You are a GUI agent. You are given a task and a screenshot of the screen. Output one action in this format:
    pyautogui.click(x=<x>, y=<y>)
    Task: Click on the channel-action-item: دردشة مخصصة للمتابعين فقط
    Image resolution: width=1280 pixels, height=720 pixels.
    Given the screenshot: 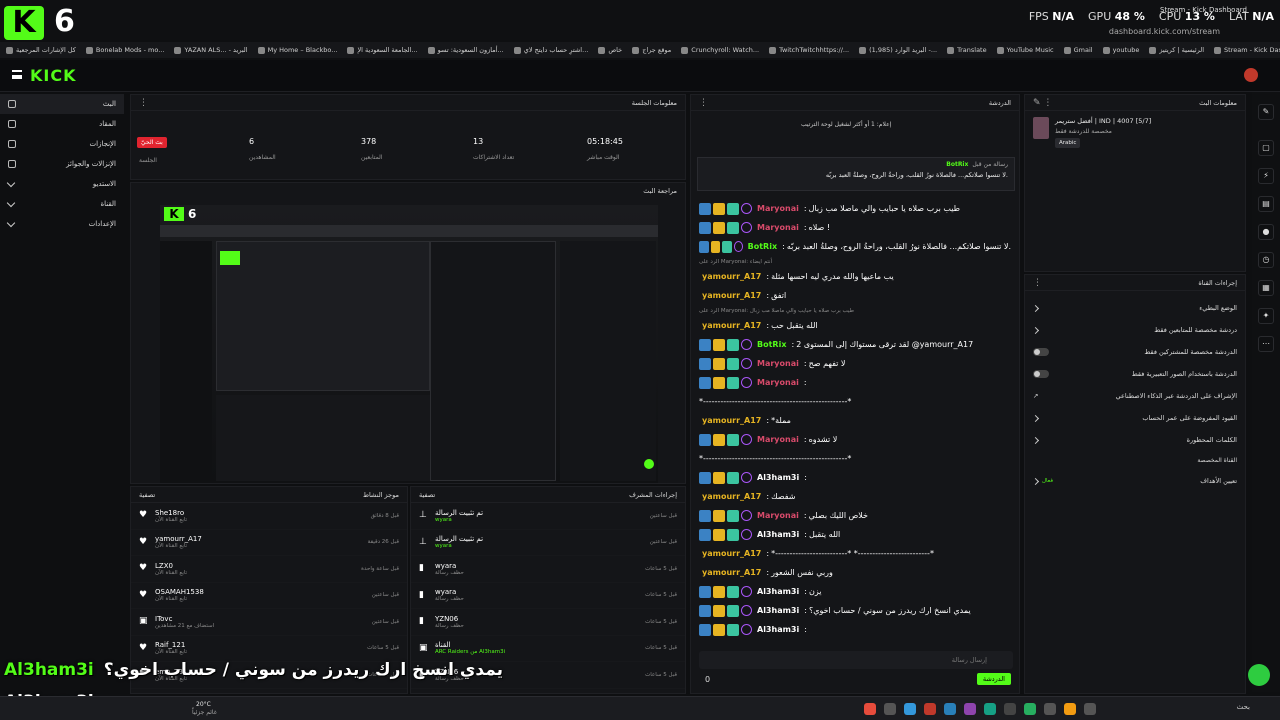 What is the action you would take?
    pyautogui.click(x=1135, y=330)
    